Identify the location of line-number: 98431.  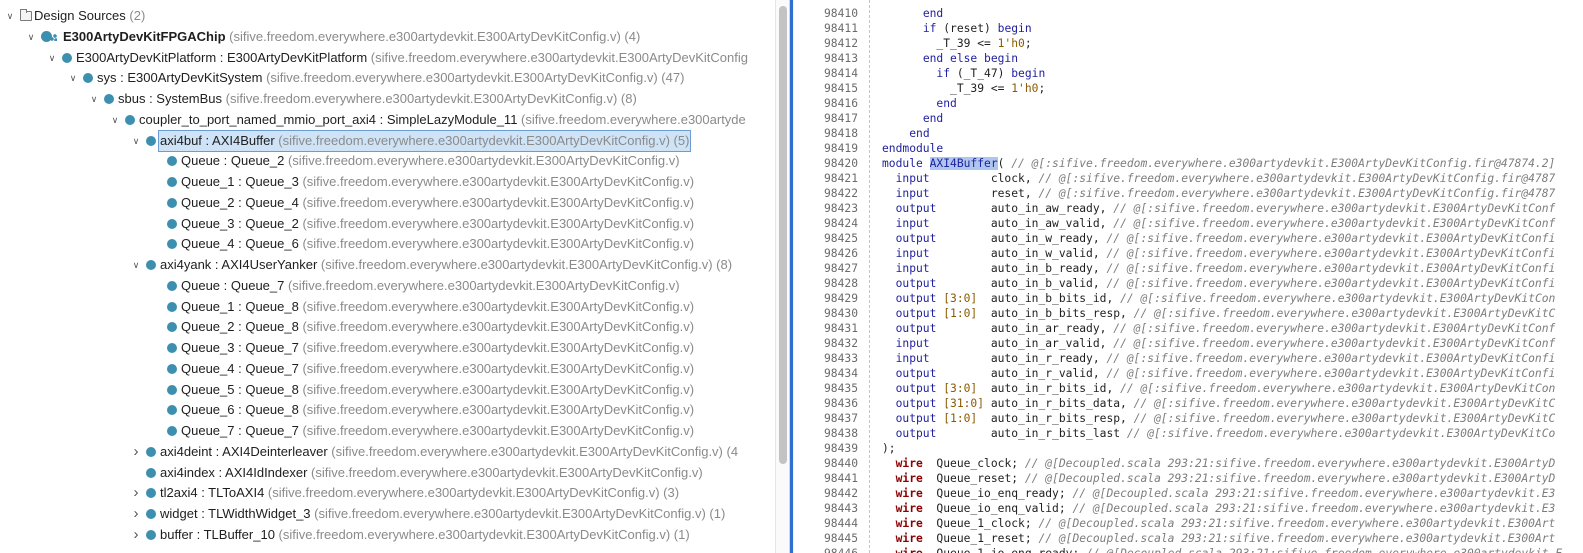
(840, 328).